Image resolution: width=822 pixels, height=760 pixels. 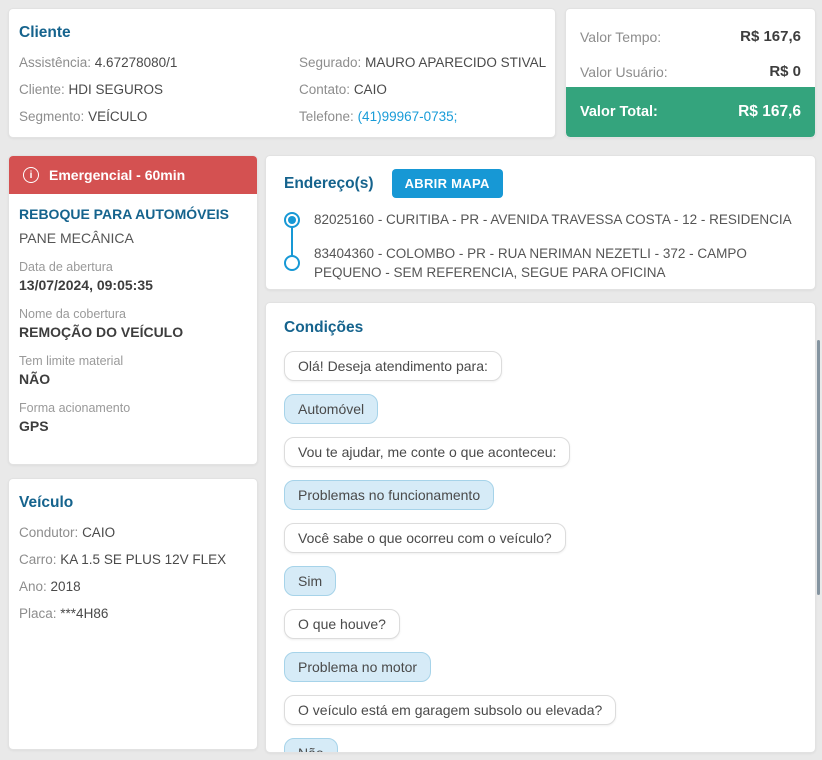 I want to click on conditions-card-title: Condições, so click(x=324, y=327).